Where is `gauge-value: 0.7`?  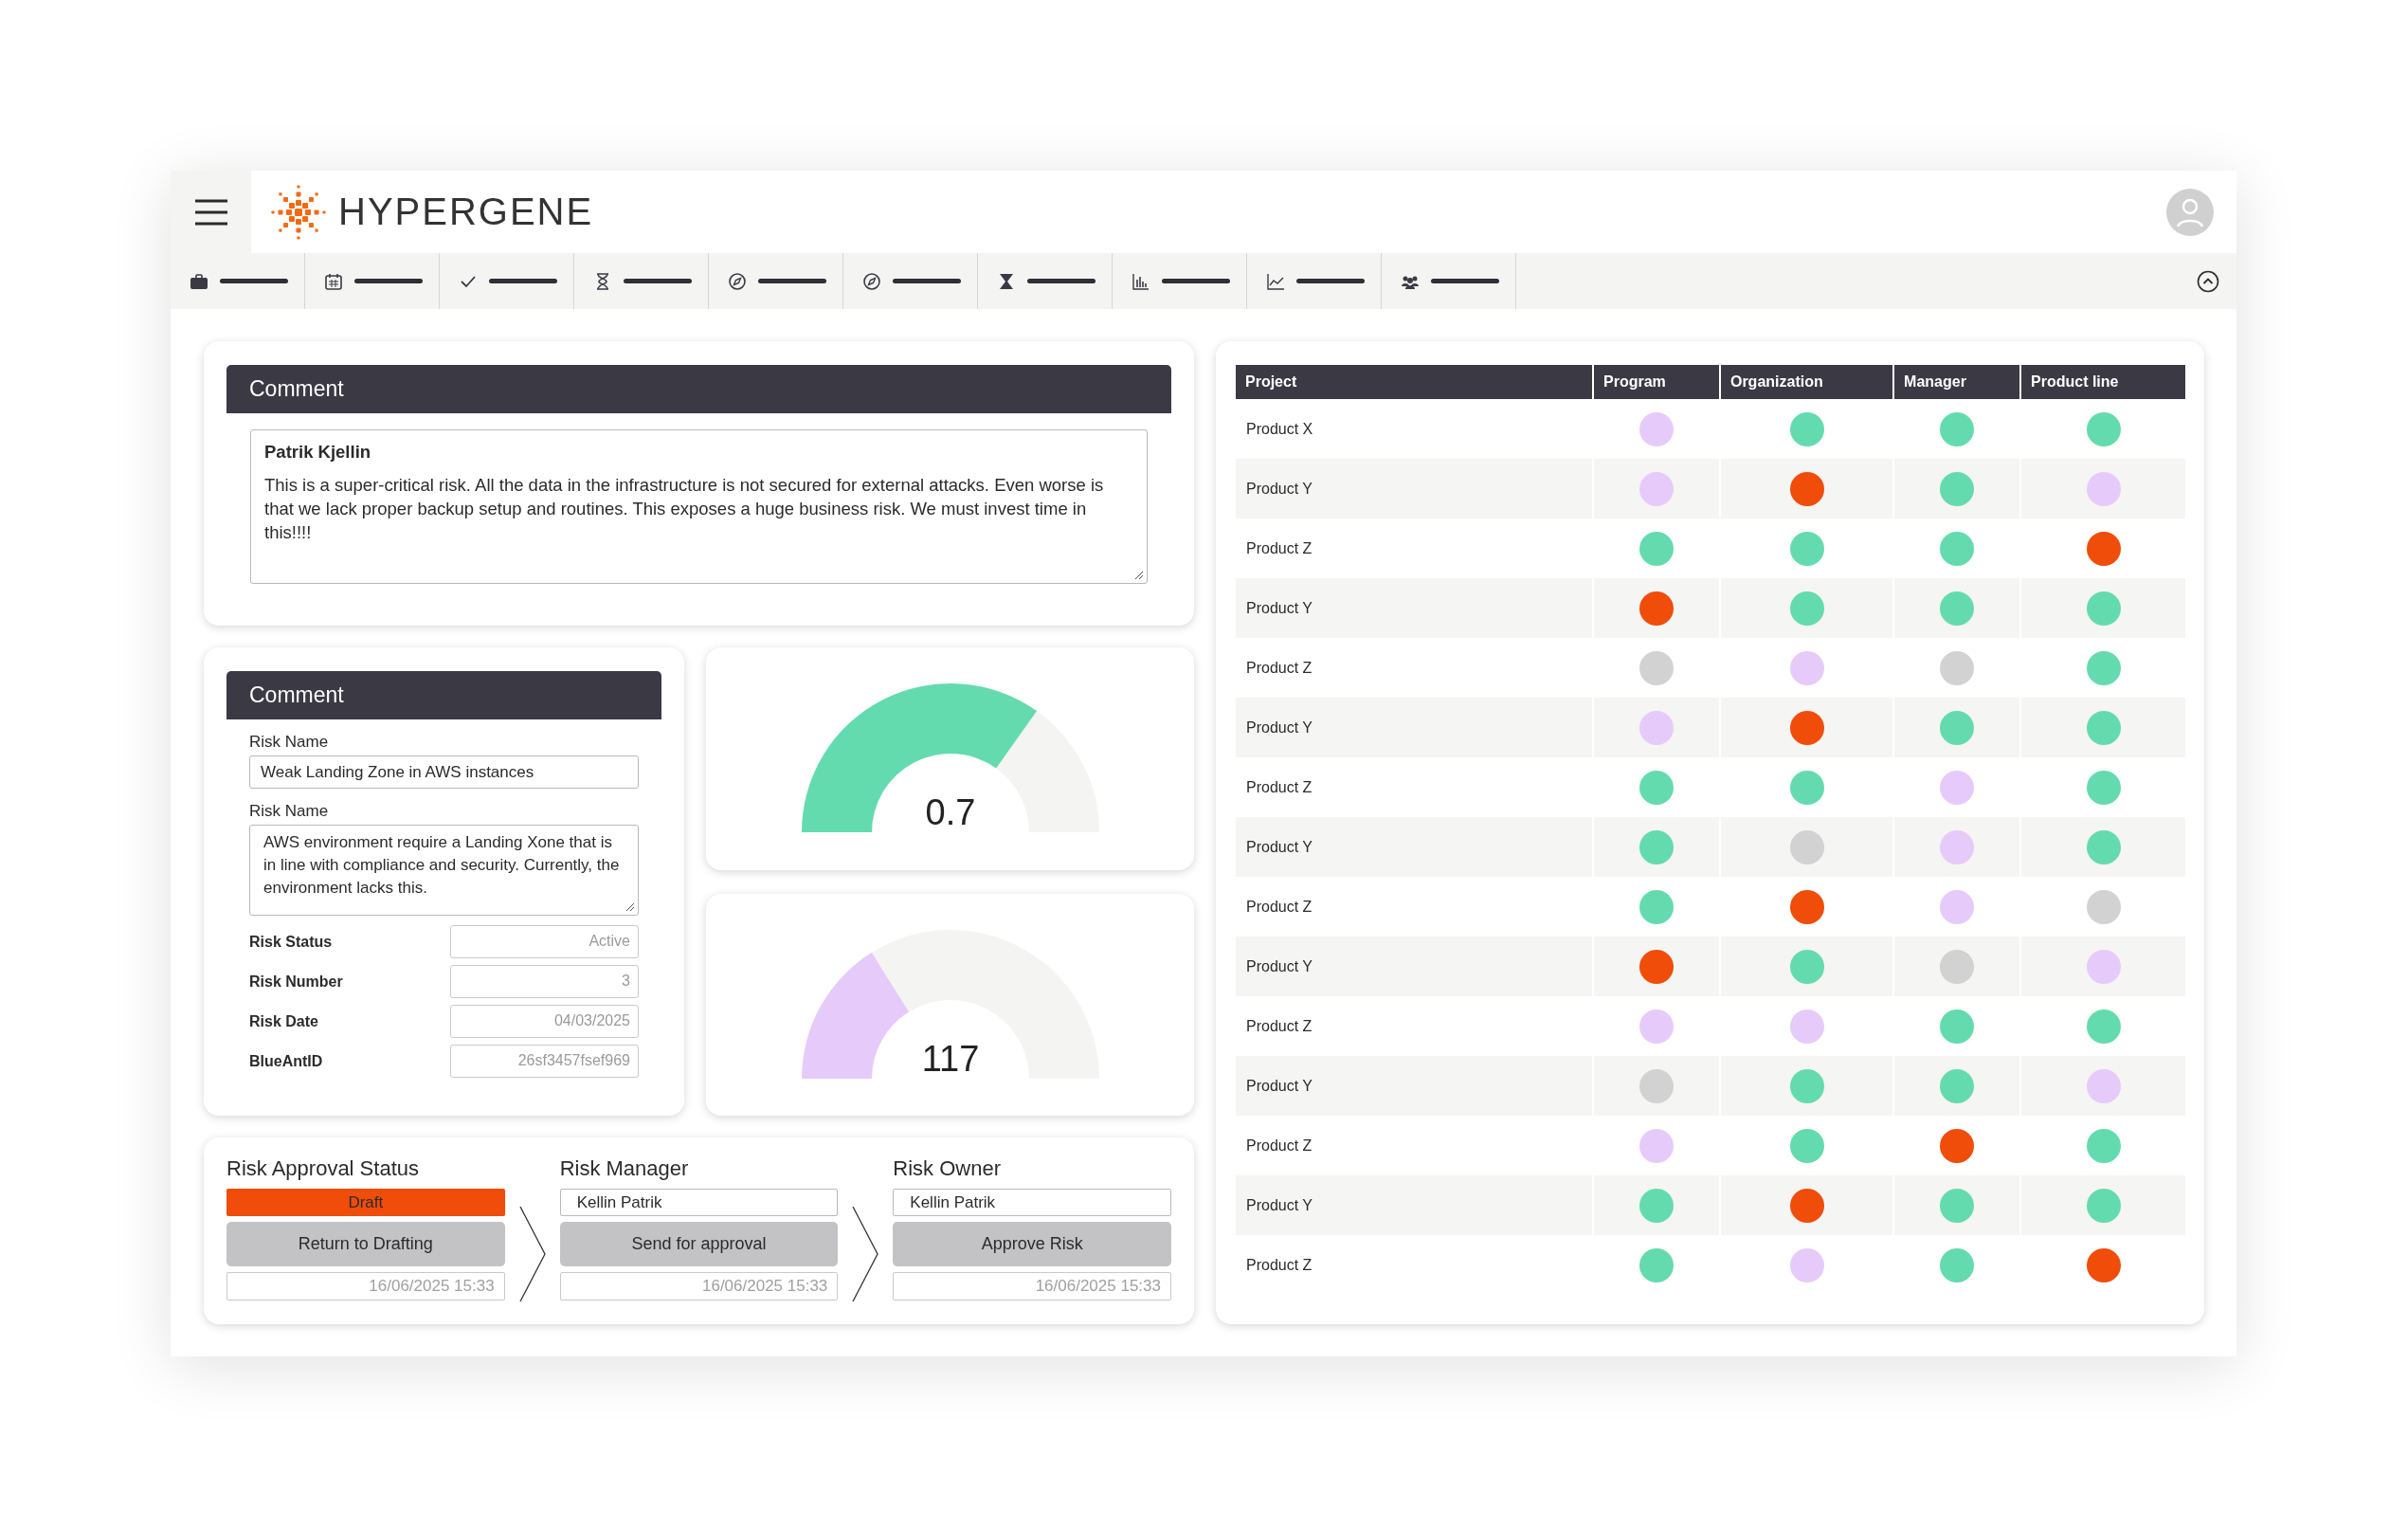
gauge-value: 0.7 is located at coordinates (950, 812).